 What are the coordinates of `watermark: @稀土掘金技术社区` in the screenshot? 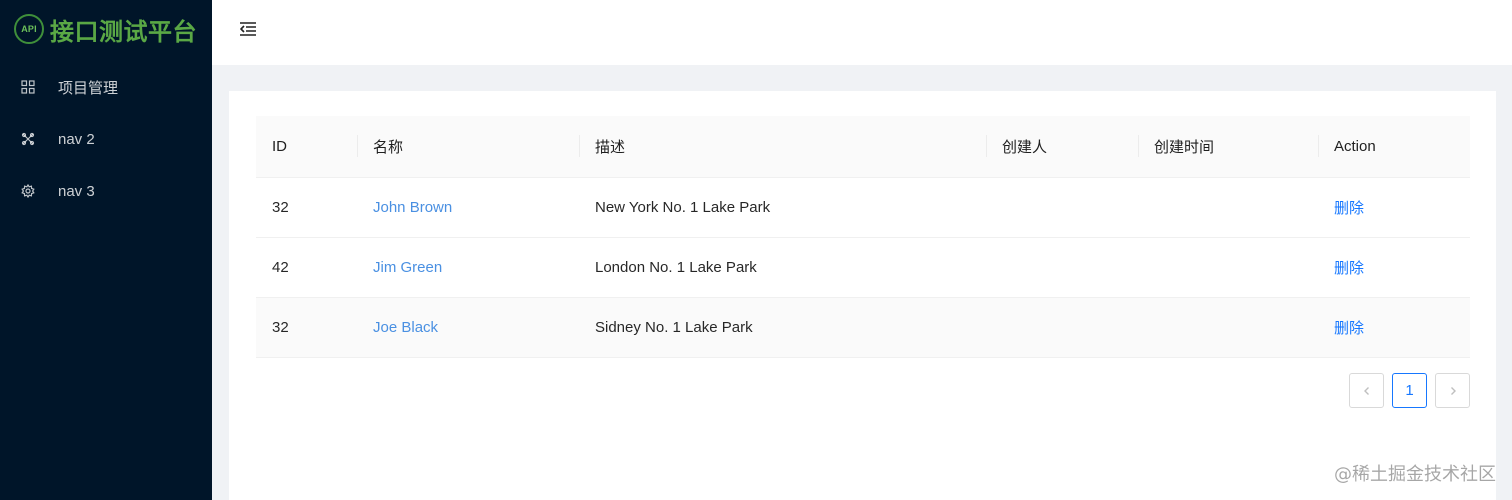 It's located at (1415, 474).